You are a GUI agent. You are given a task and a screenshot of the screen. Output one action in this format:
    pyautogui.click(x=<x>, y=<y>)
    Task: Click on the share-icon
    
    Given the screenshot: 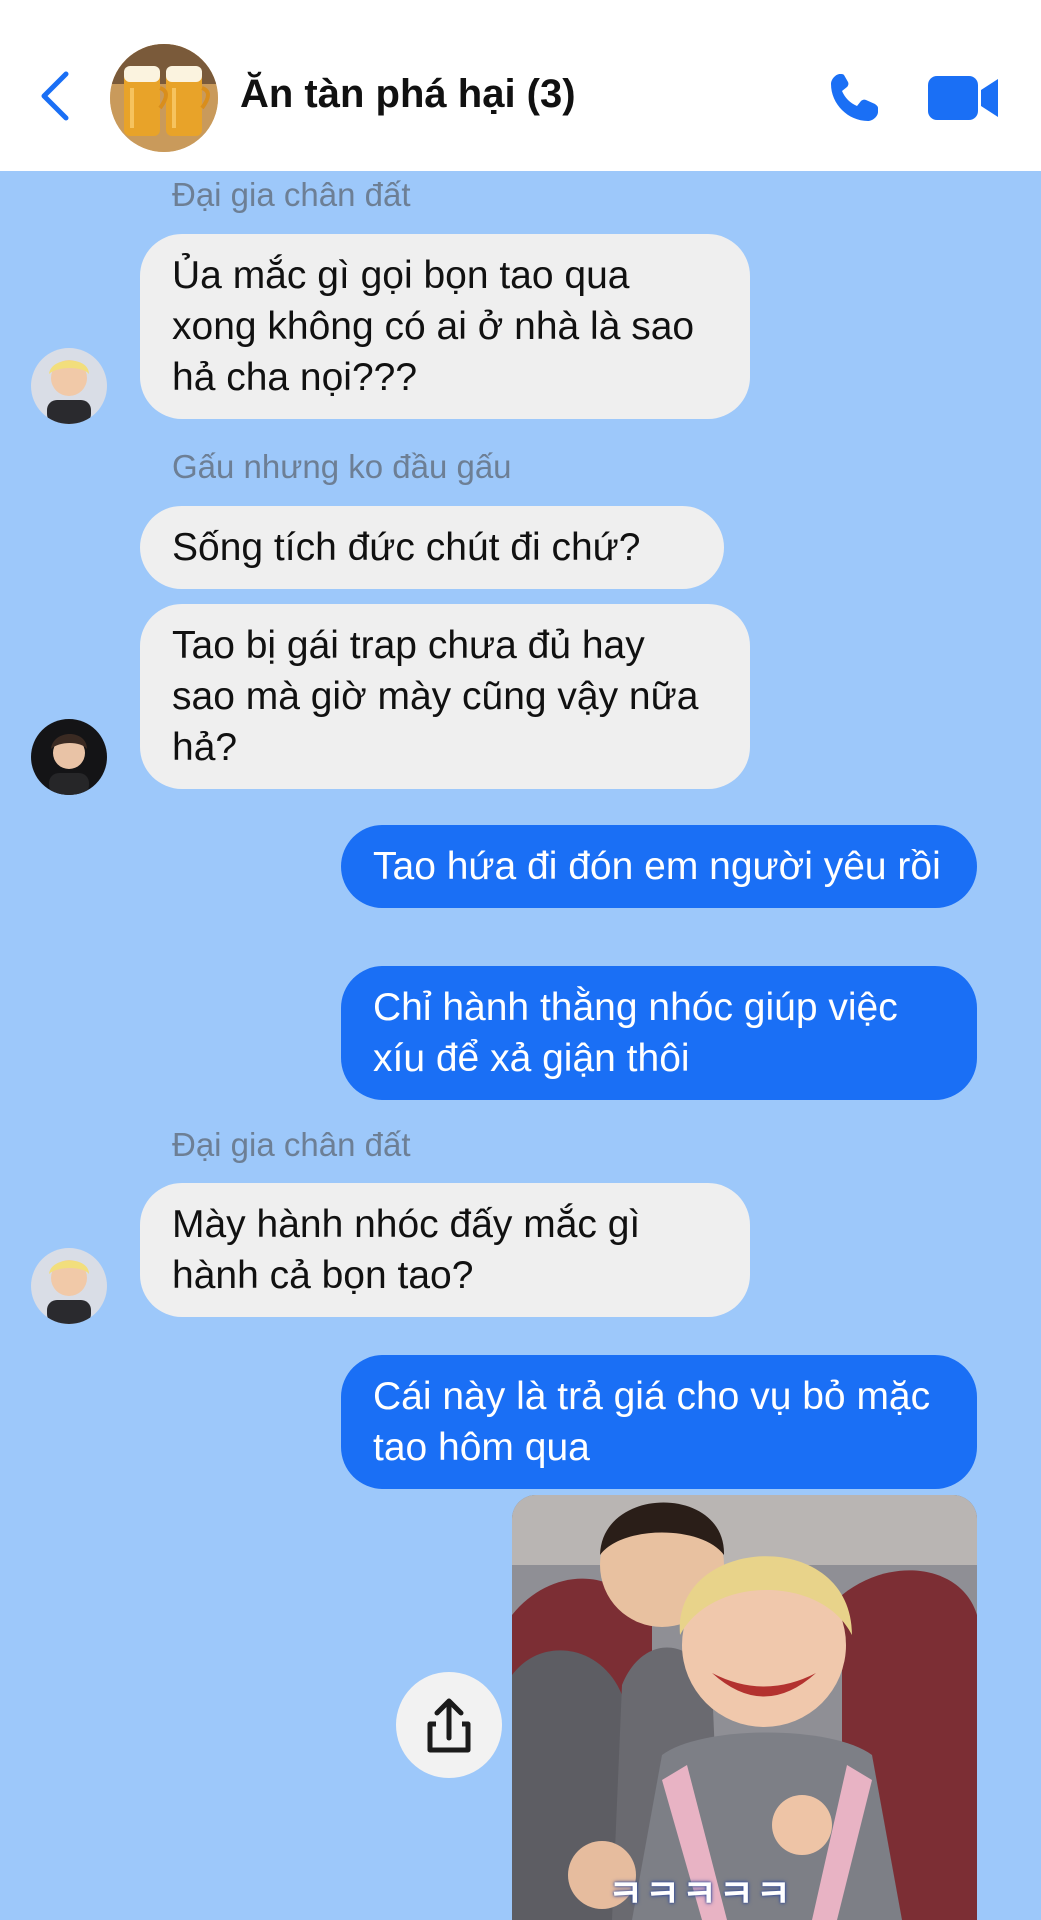 What is the action you would take?
    pyautogui.click(x=449, y=1725)
    